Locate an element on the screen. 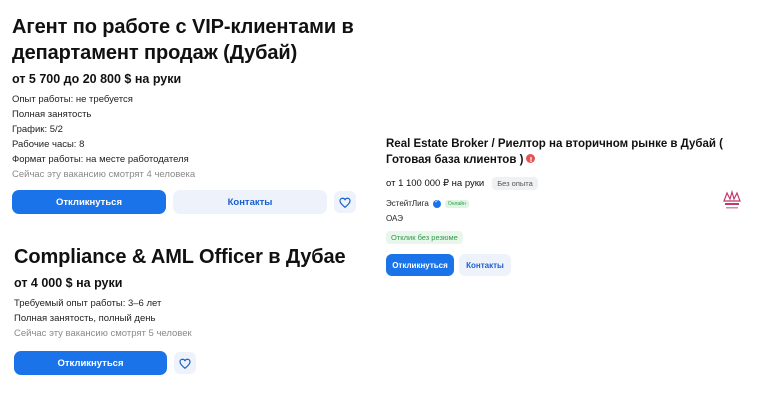  experience-chip: Без опыта is located at coordinates (515, 183).